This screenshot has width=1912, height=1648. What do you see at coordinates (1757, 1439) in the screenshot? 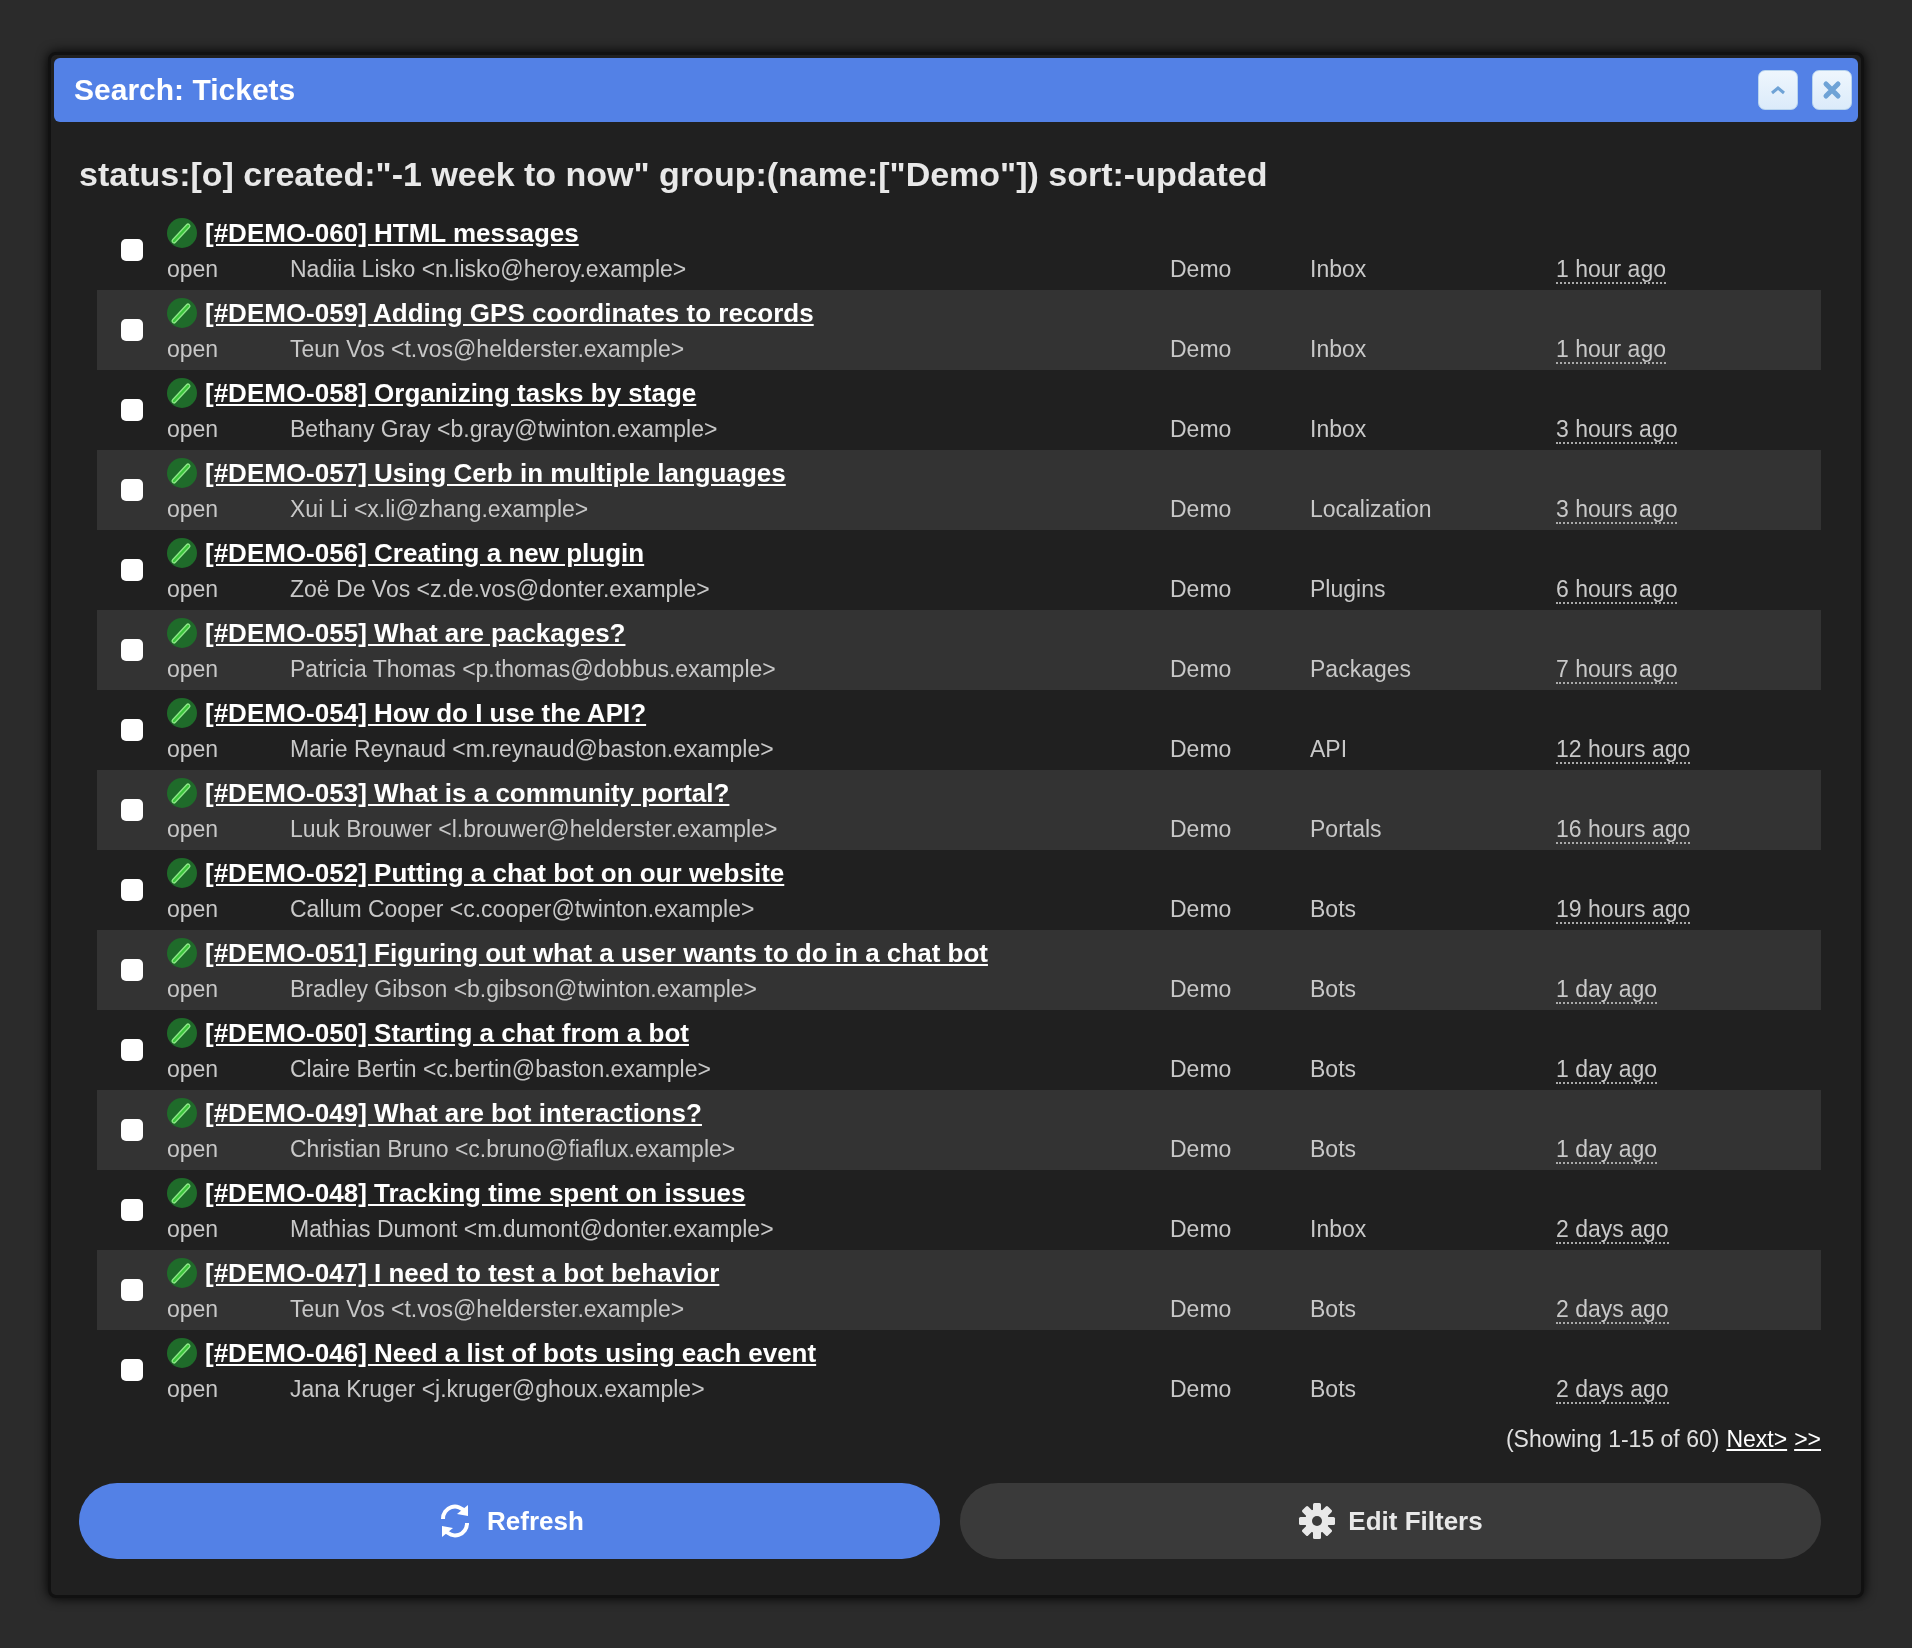
I see `next-page-link: Next>` at bounding box center [1757, 1439].